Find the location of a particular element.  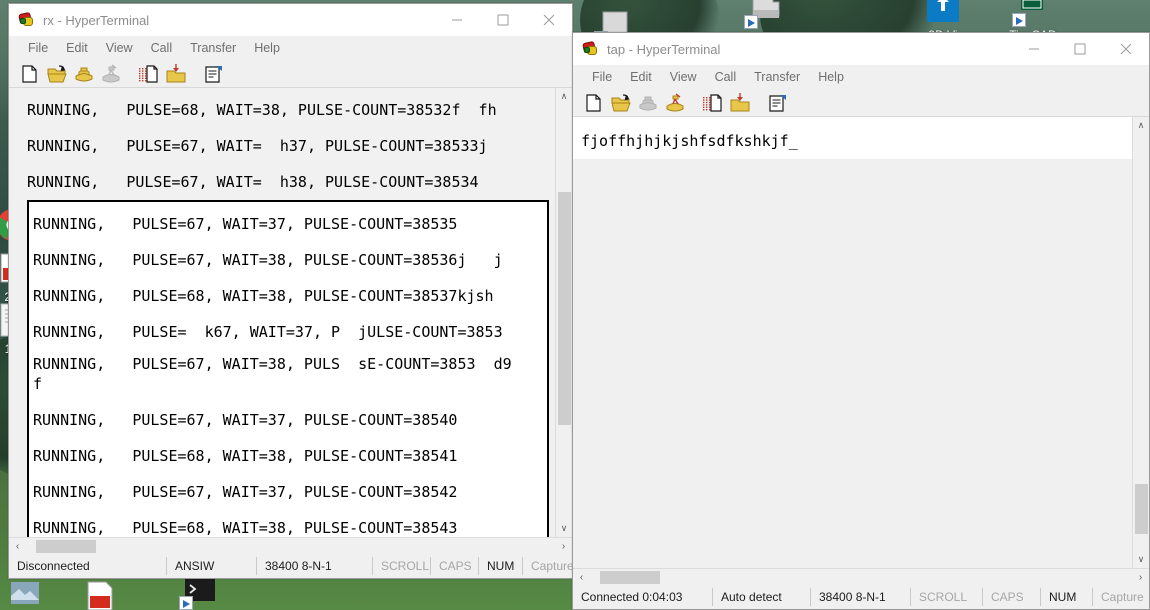

window-toolbar is located at coordinates (290, 74).